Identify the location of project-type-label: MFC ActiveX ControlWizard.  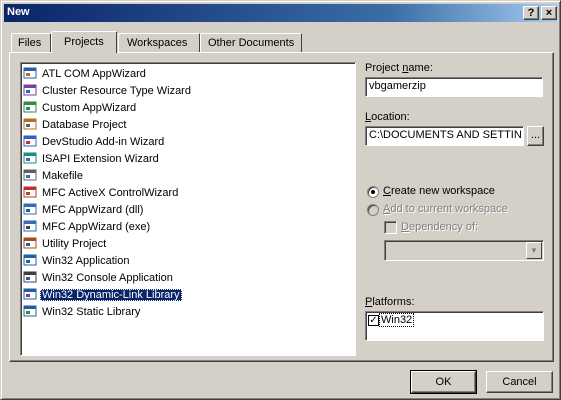
(110, 193).